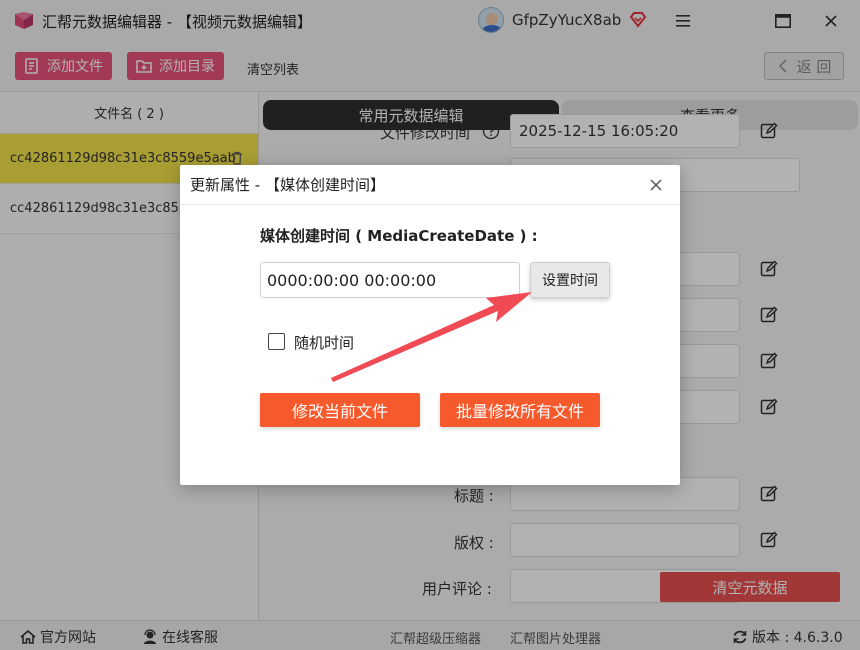 The width and height of the screenshot is (860, 650). Describe the element at coordinates (276, 341) in the screenshot. I see `random-time-checkbox` at that location.